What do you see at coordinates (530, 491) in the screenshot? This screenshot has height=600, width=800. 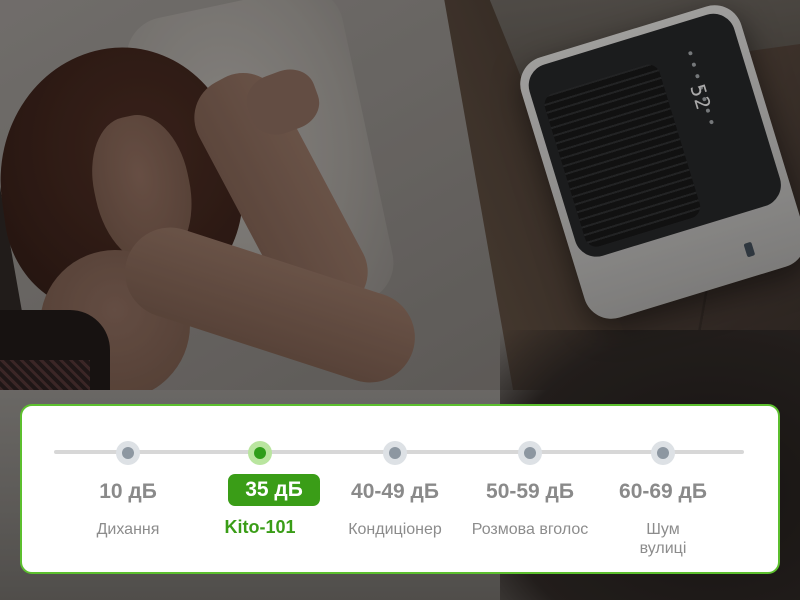 I see `noise-level-value: 50-59 дБ` at bounding box center [530, 491].